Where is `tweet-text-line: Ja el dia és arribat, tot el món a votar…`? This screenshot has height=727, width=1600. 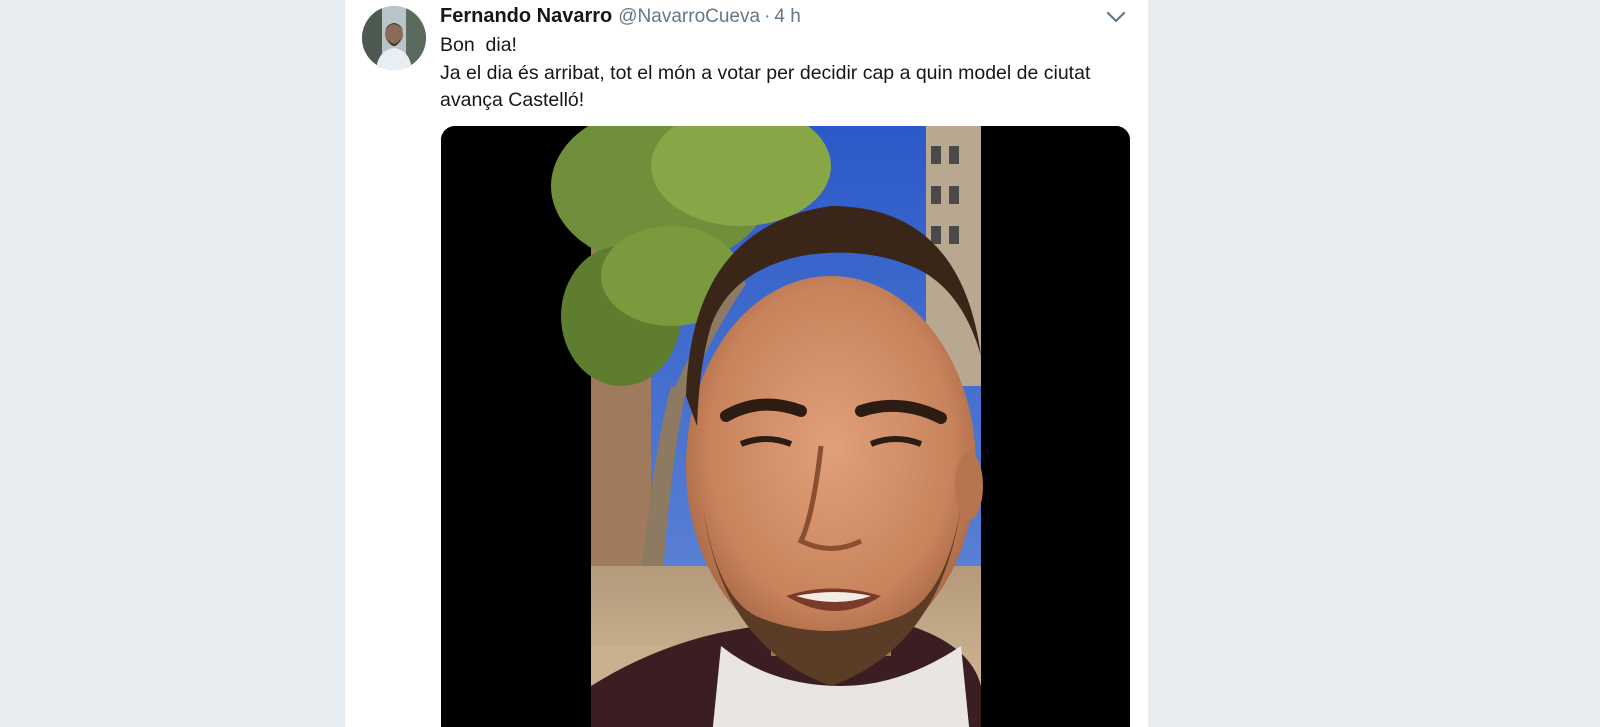 tweet-text-line: Ja el dia és arribat, tot el món a votar… is located at coordinates (765, 72).